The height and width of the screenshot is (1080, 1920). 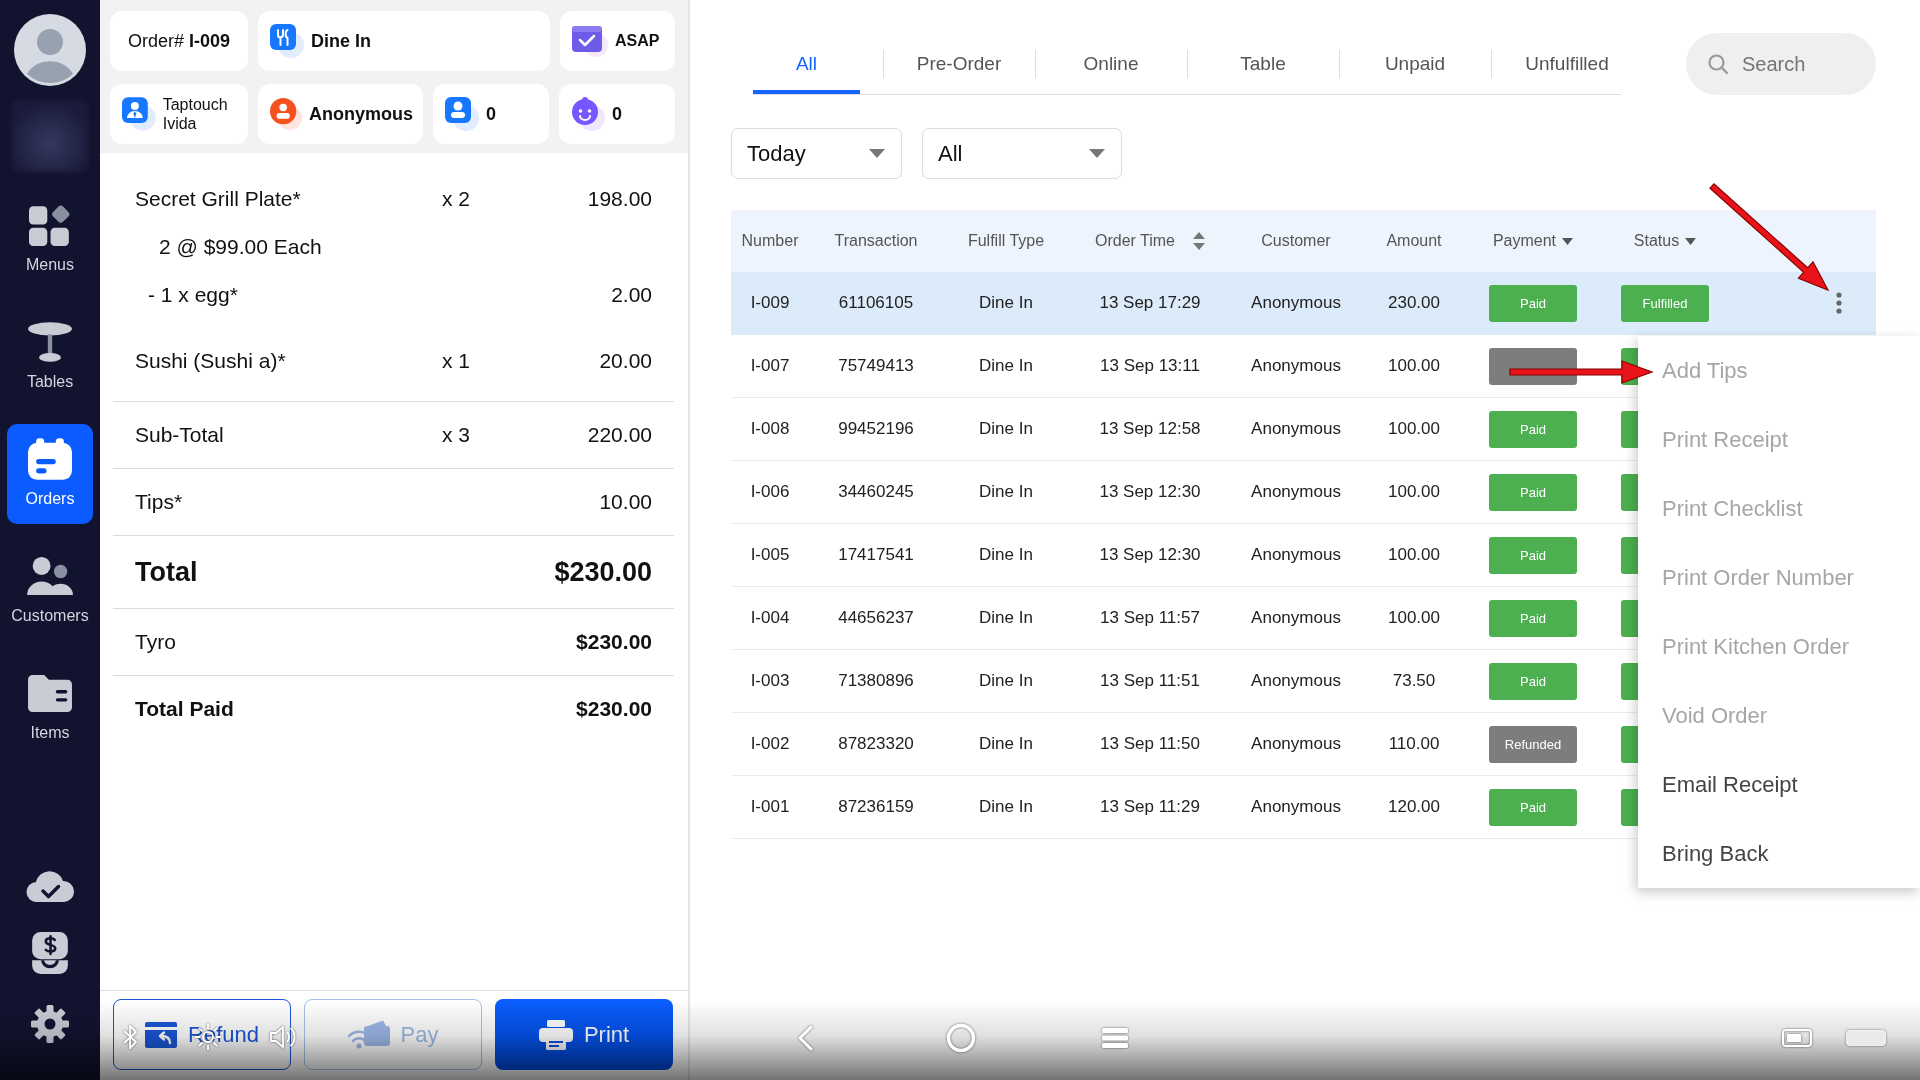 What do you see at coordinates (876, 492) in the screenshot?
I see `table-cell: 34460245` at bounding box center [876, 492].